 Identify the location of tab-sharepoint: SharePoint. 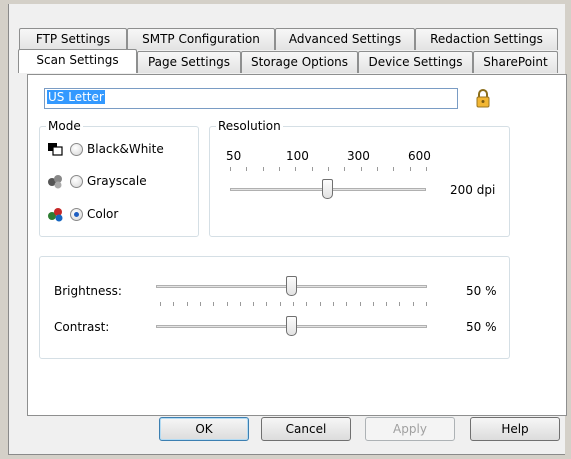
(515, 62).